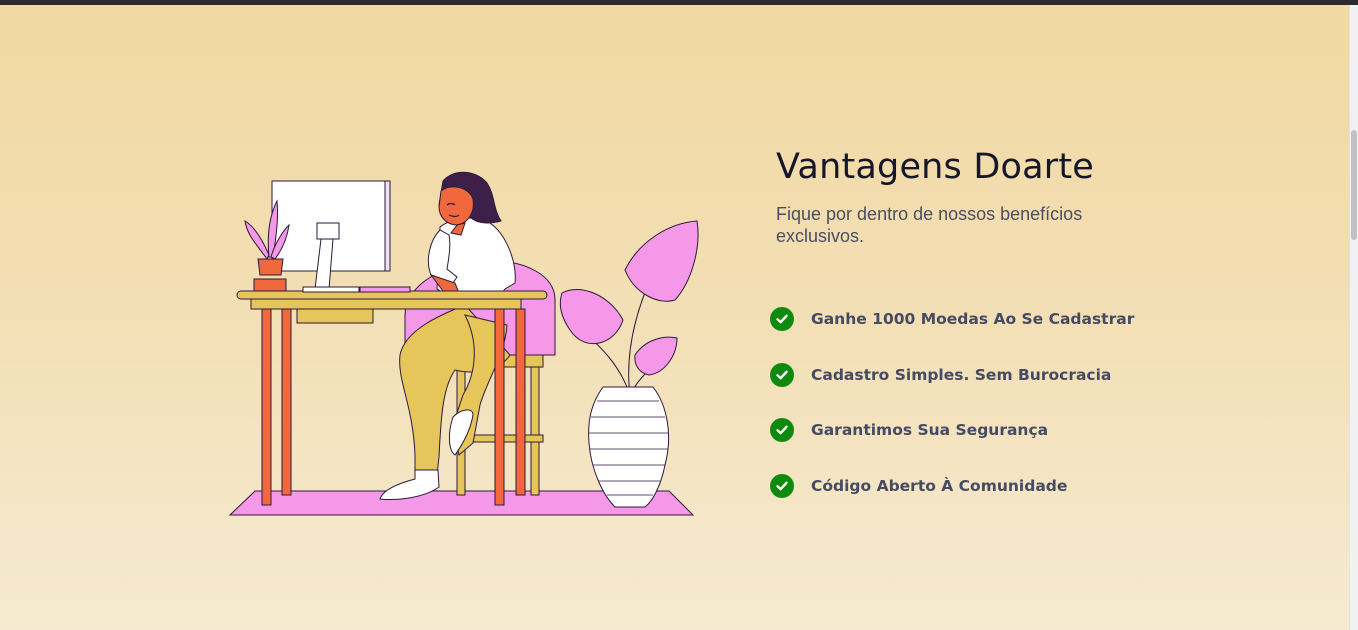 This screenshot has height=630, width=1358. What do you see at coordinates (1353, 317) in the screenshot?
I see `vertical-scrollbar` at bounding box center [1353, 317].